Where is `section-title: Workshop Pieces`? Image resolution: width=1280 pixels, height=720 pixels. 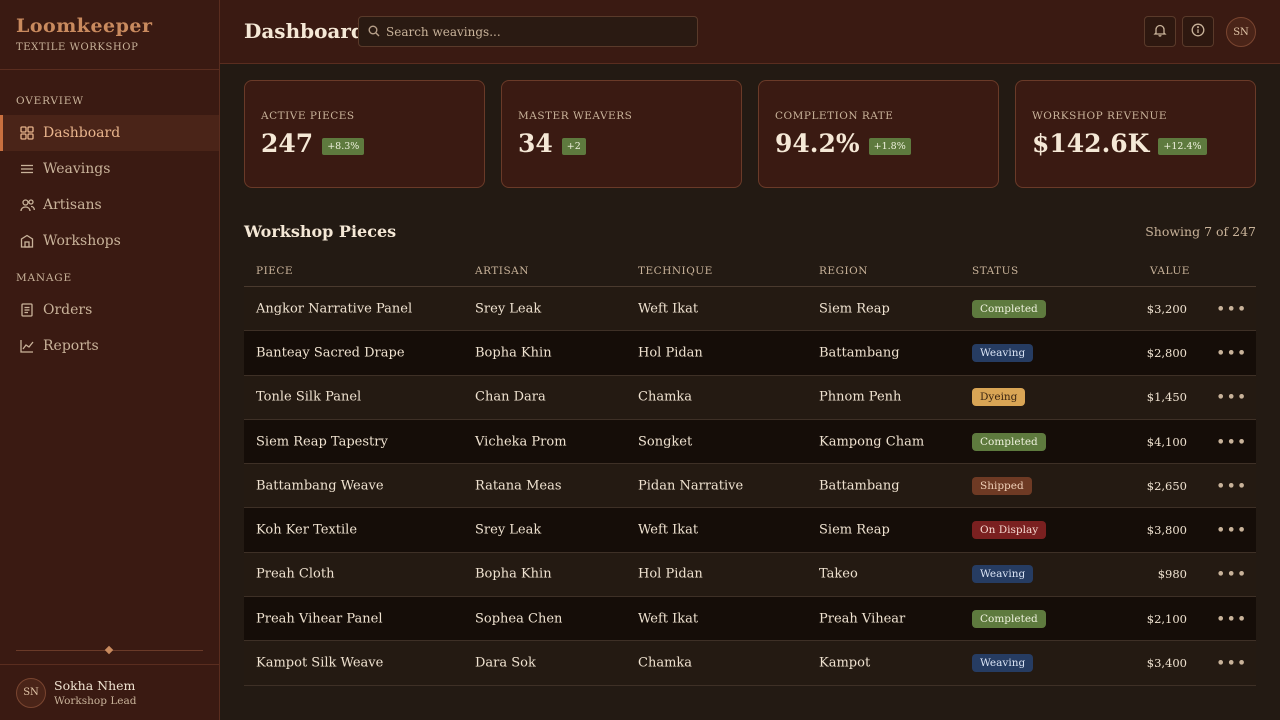 section-title: Workshop Pieces is located at coordinates (320, 231).